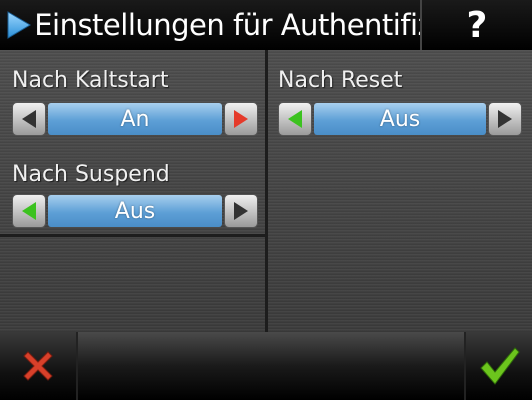  What do you see at coordinates (227, 25) in the screenshot?
I see `page-title: Einstellungen für Authentifizier` at bounding box center [227, 25].